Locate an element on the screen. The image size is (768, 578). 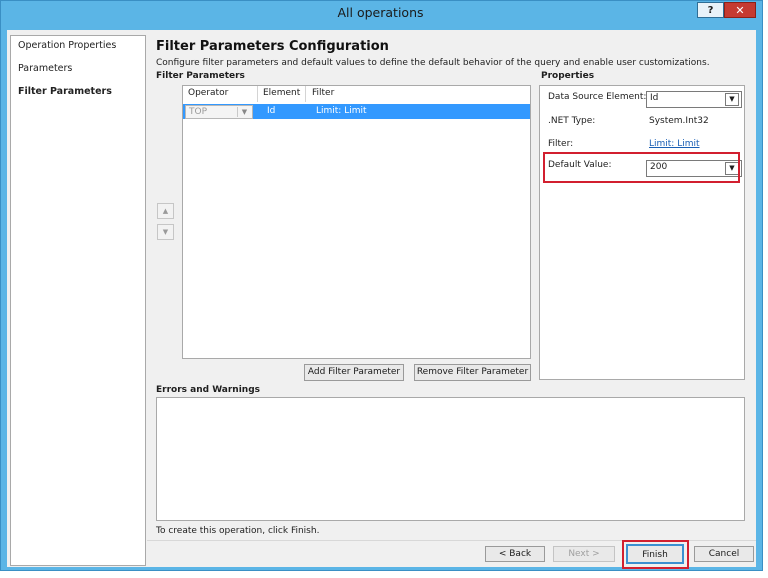
finish-highlight is located at coordinates (655, 554).